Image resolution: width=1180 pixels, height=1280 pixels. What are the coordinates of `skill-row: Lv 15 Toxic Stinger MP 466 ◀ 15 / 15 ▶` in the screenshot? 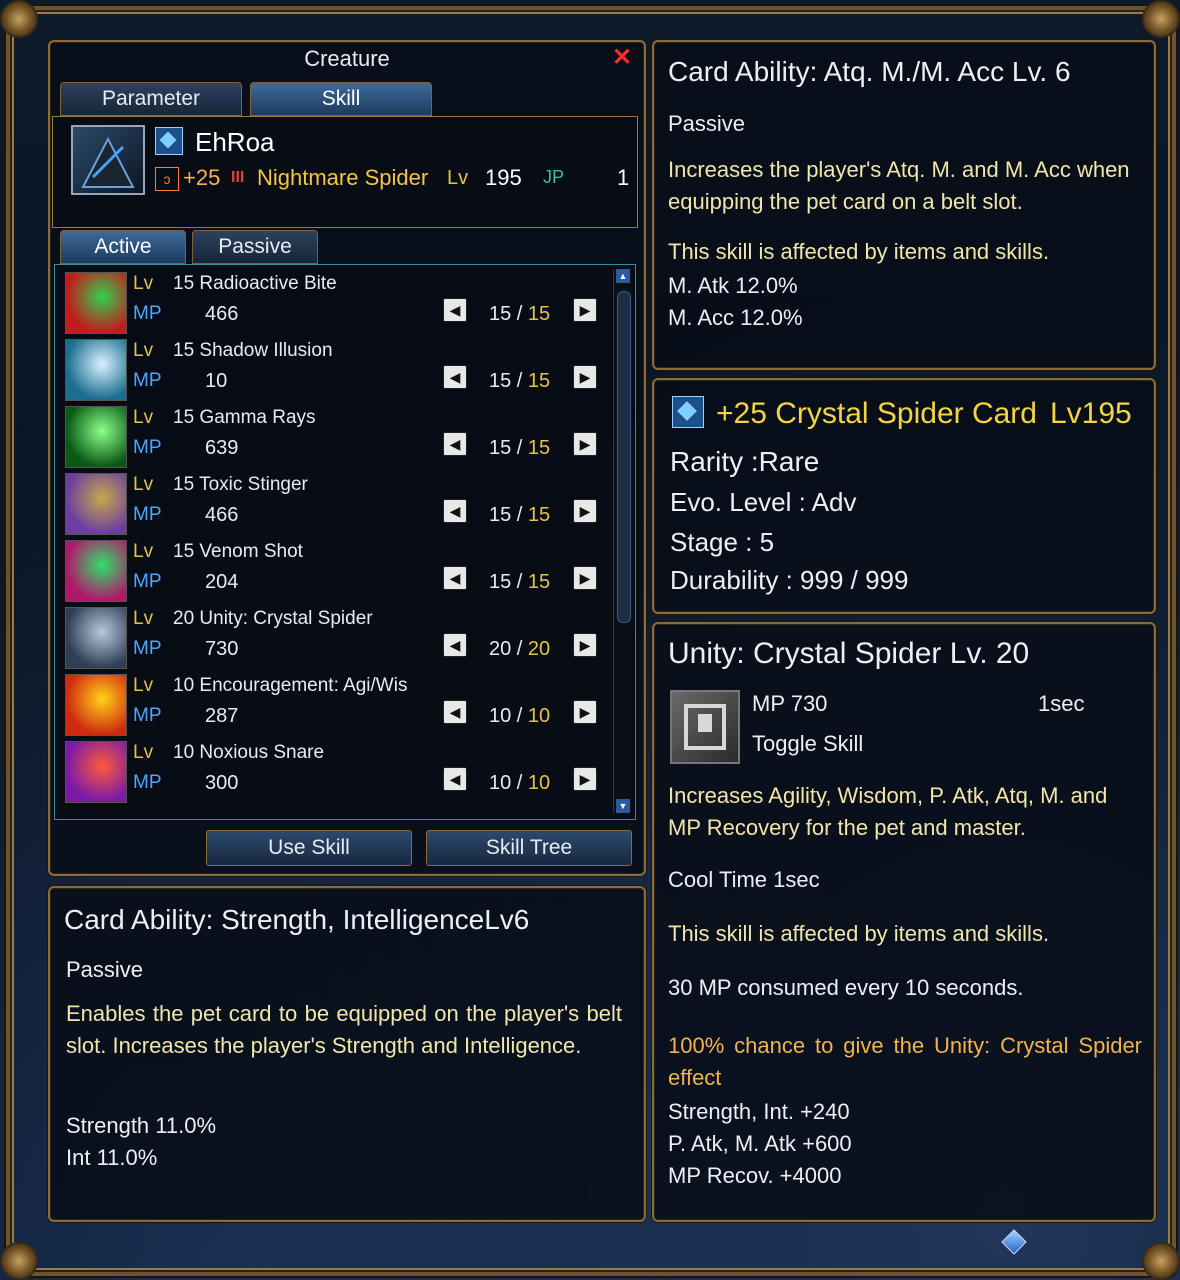 It's located at (335, 503).